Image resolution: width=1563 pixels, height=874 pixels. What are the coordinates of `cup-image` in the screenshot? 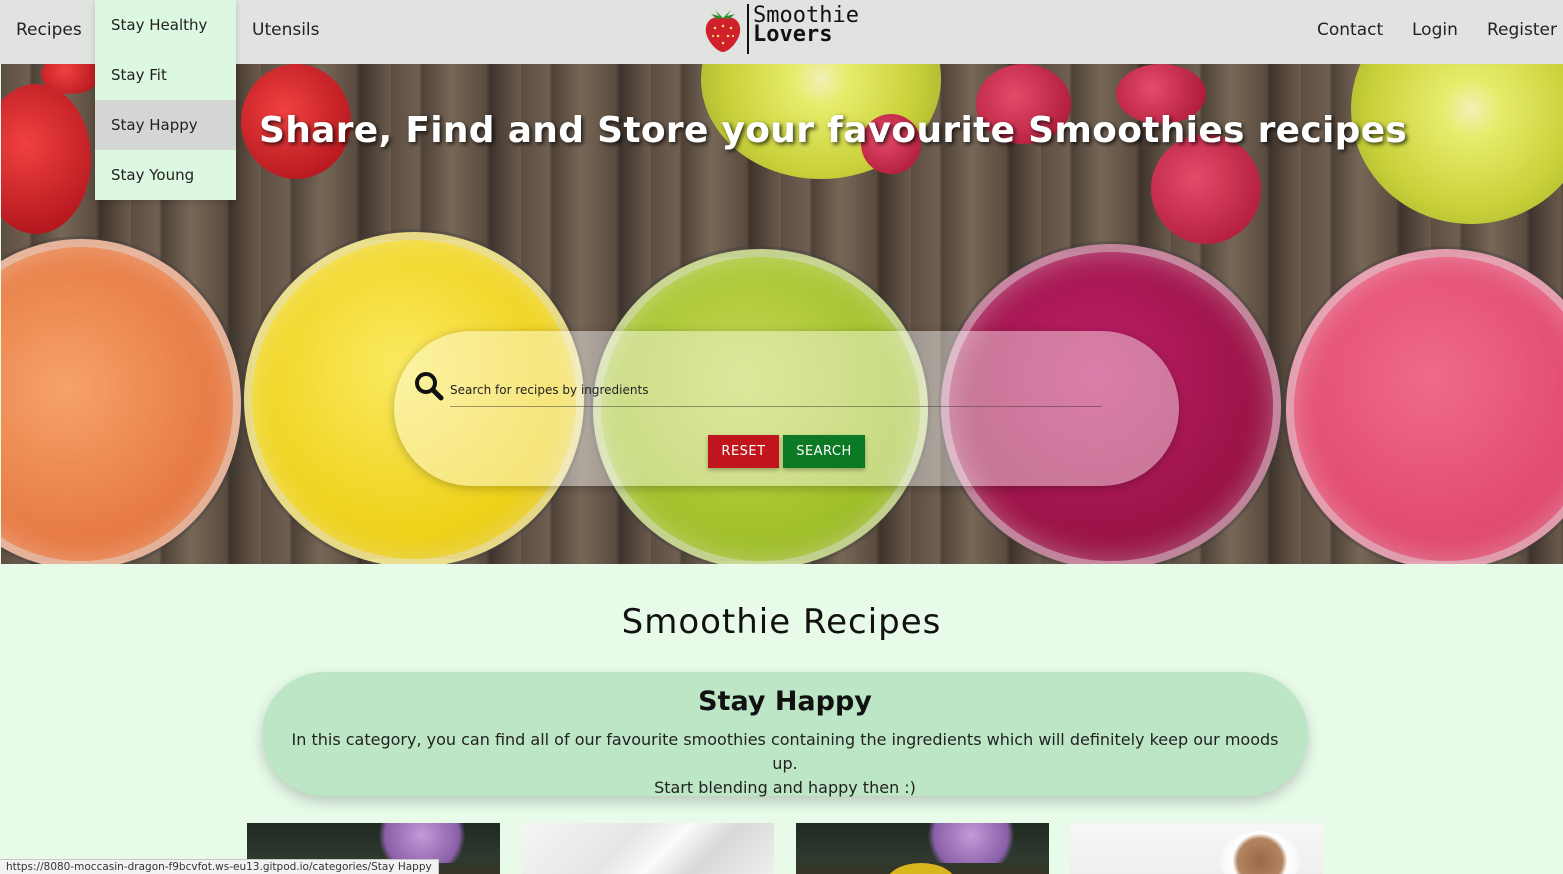 It's located at (1260, 852).